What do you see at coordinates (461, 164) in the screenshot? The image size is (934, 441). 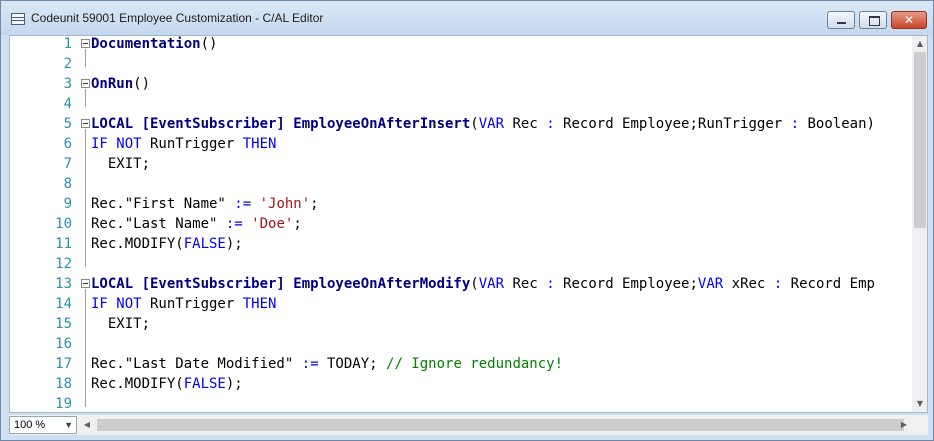 I see `code-line: 7 EXIT;` at bounding box center [461, 164].